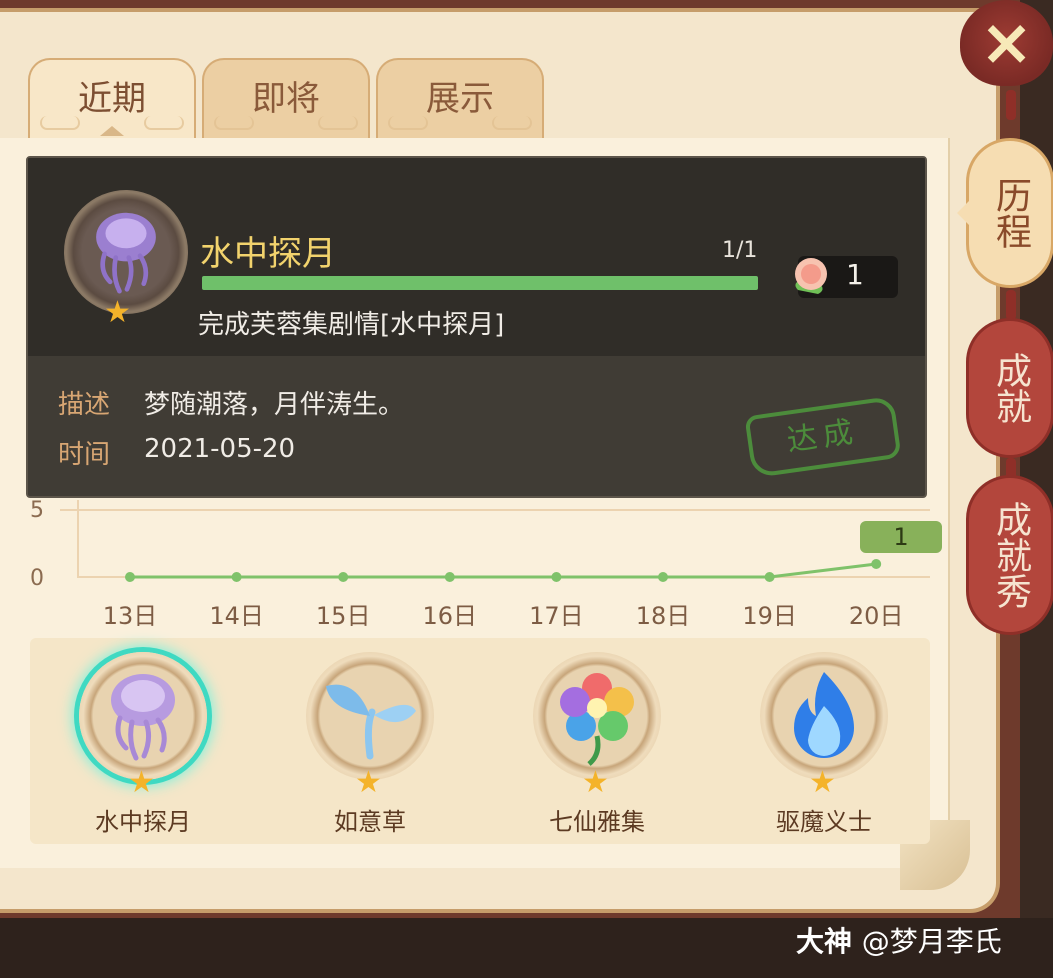 This screenshot has width=1053, height=978. Describe the element at coordinates (556, 616) in the screenshot. I see `x-tick-label: 17日` at that location.